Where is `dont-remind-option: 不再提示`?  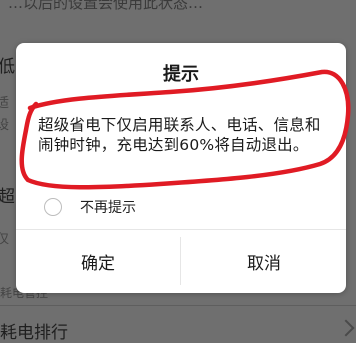
dont-remind-option: 不再提示 is located at coordinates (138, 207).